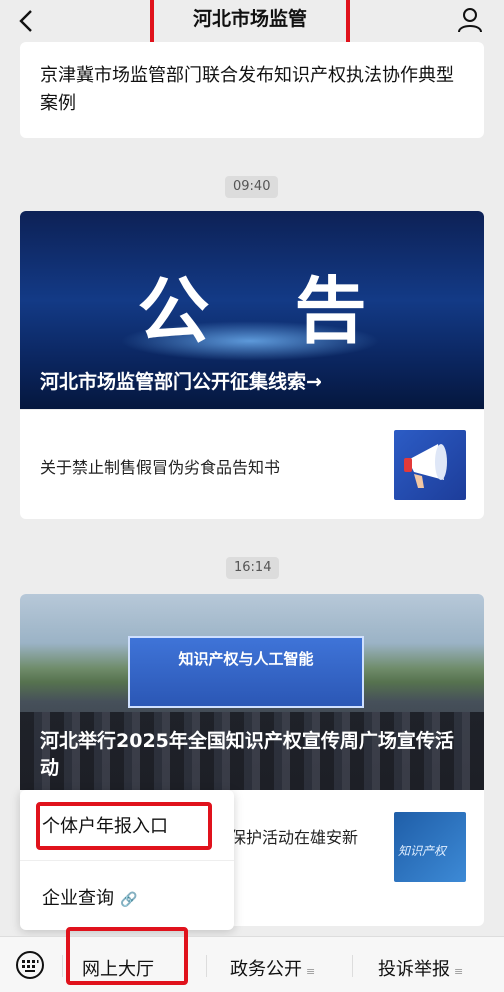 The width and height of the screenshot is (504, 992). What do you see at coordinates (78, 898) in the screenshot?
I see `menu-item-label: 企业查询` at bounding box center [78, 898].